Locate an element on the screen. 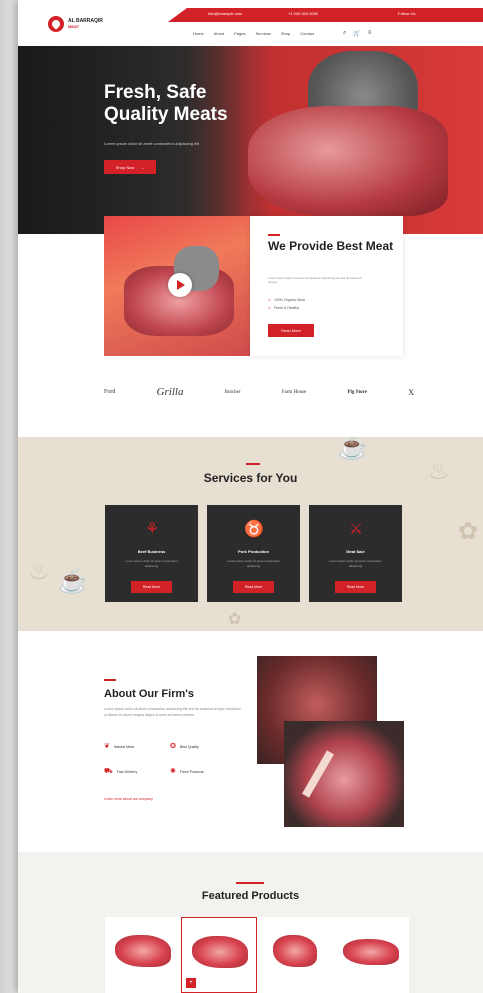  cart-icon: 🛒 is located at coordinates (356, 33).